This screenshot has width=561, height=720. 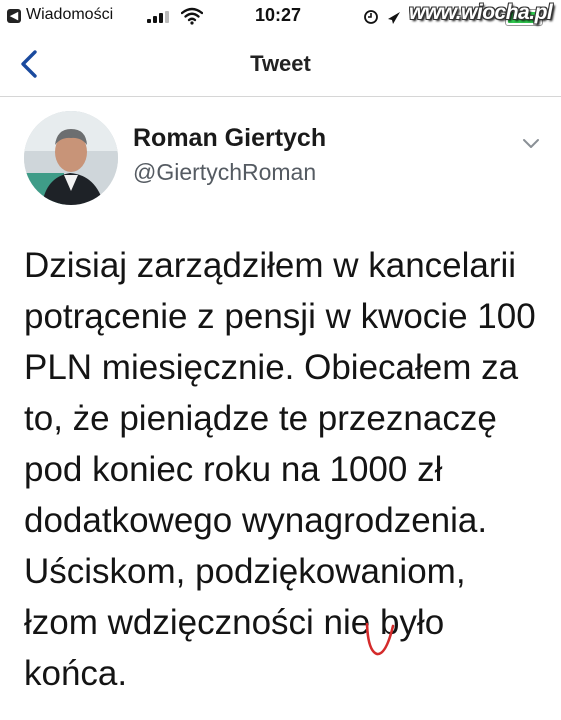 What do you see at coordinates (531, 143) in the screenshot?
I see `chevron-down-icon` at bounding box center [531, 143].